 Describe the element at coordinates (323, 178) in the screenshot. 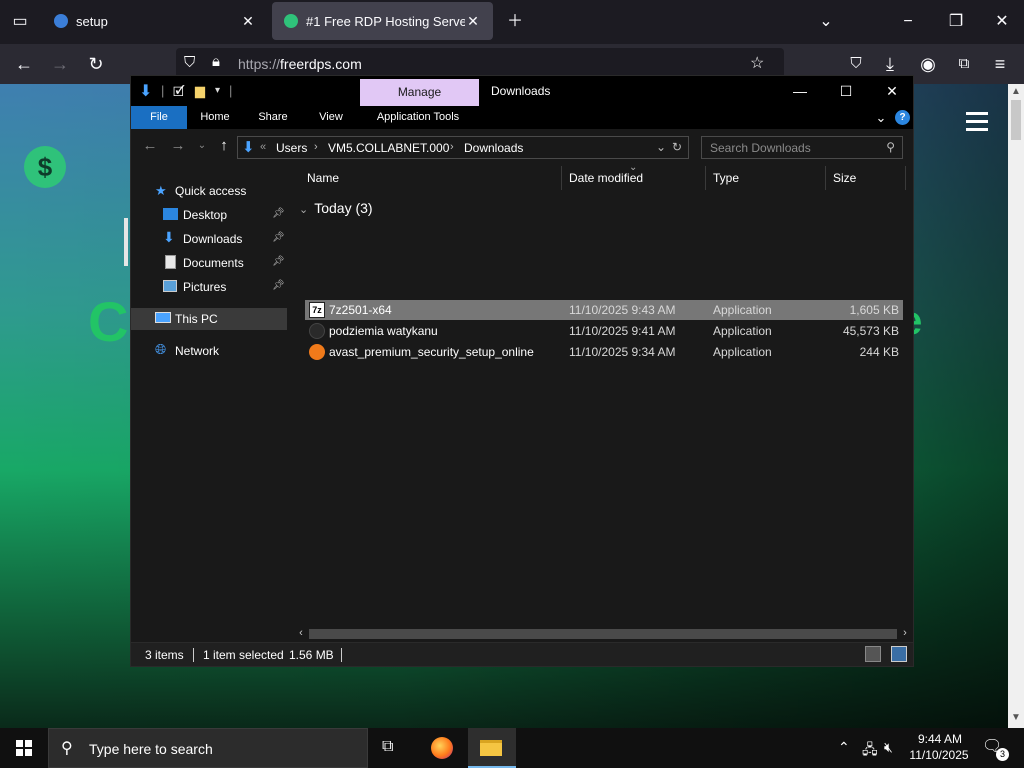

I see `column-header-name: Name` at that location.